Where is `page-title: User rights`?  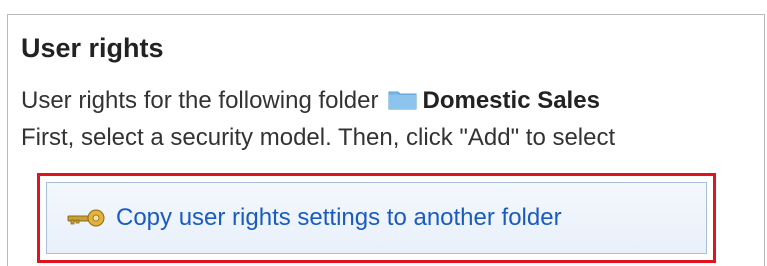 page-title: User rights is located at coordinates (92, 48).